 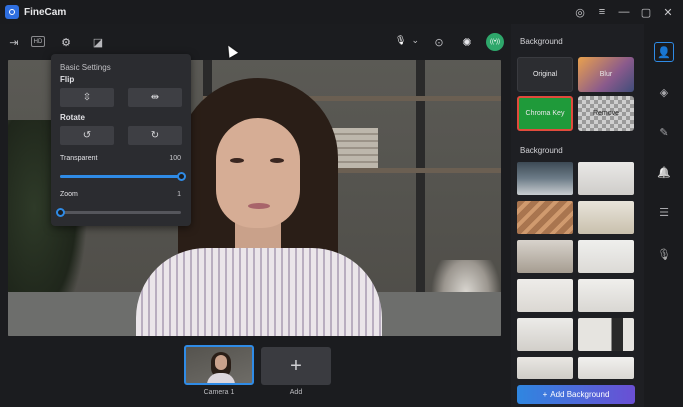 What do you see at coordinates (45, 12) in the screenshot?
I see `app-title: FineCam` at bounding box center [45, 12].